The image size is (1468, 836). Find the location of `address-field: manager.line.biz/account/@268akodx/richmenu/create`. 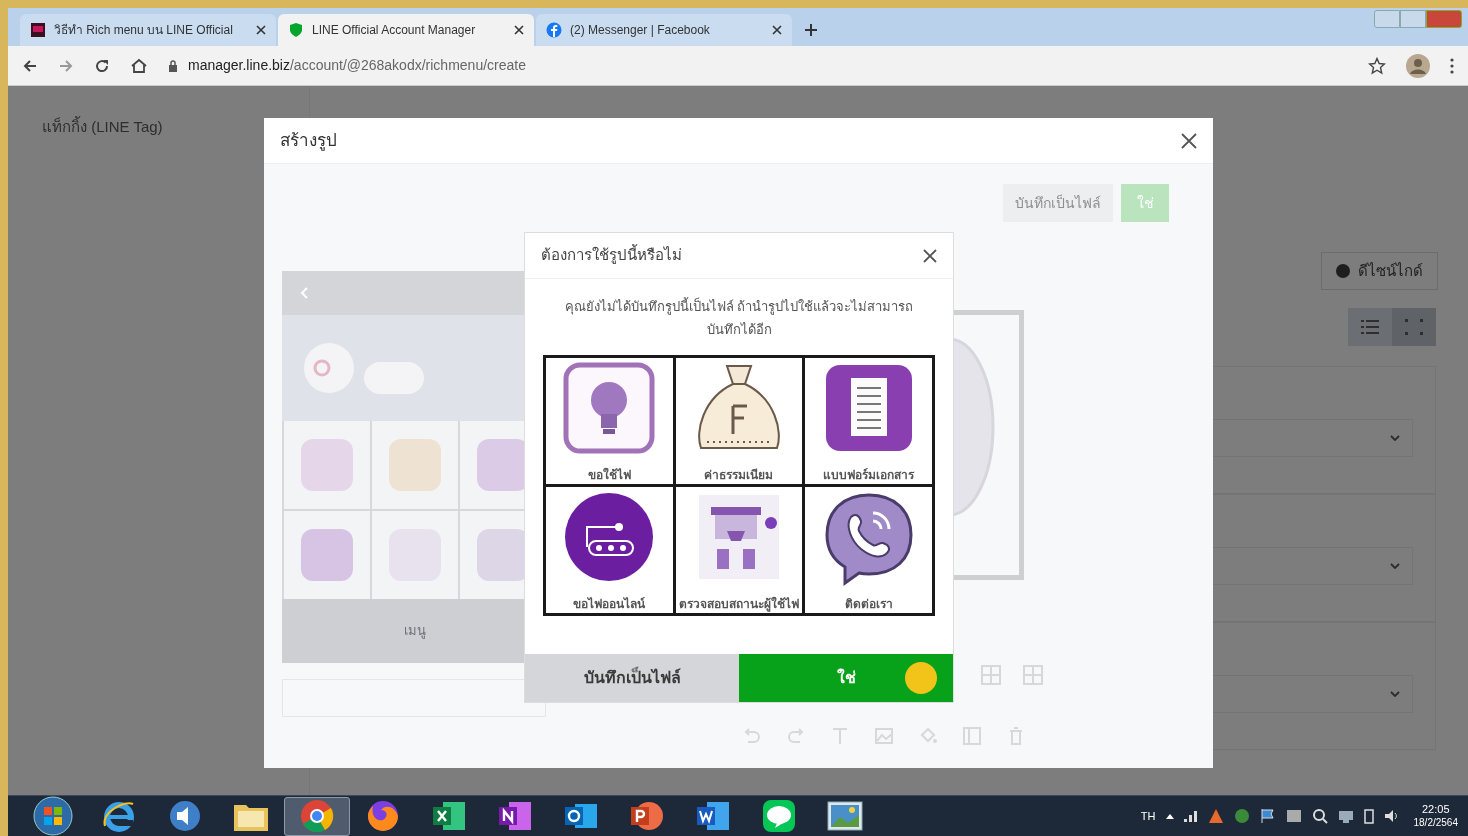

address-field: manager.line.biz/account/@268akodx/richmenu/create is located at coordinates (357, 65).